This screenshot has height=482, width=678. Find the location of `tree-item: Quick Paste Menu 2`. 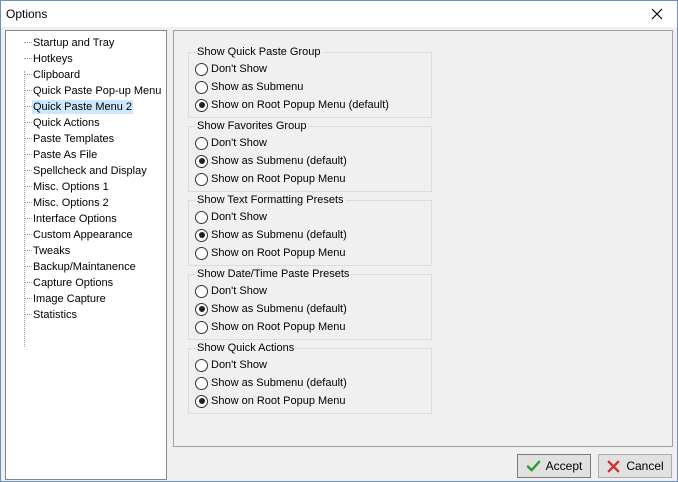

tree-item: Quick Paste Menu 2 is located at coordinates (86, 107).